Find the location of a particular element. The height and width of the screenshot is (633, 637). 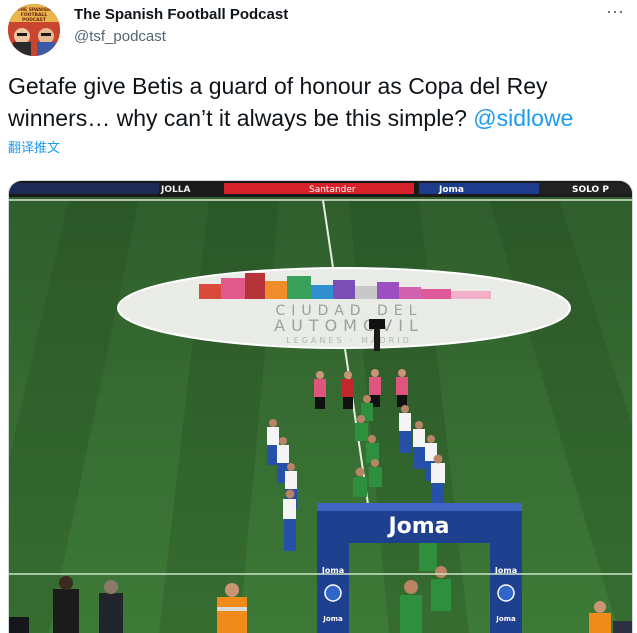

author-handle: @tsf_podcast is located at coordinates (120, 36).